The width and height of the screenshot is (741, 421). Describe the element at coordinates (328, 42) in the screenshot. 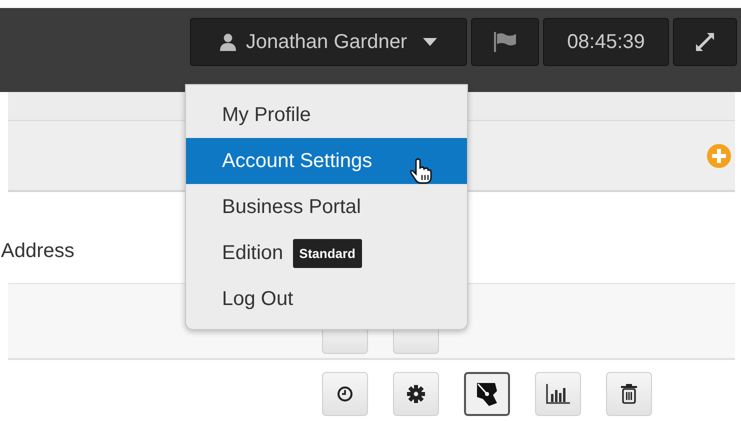

I see `user-menu-button: Jonathan Gardner` at that location.